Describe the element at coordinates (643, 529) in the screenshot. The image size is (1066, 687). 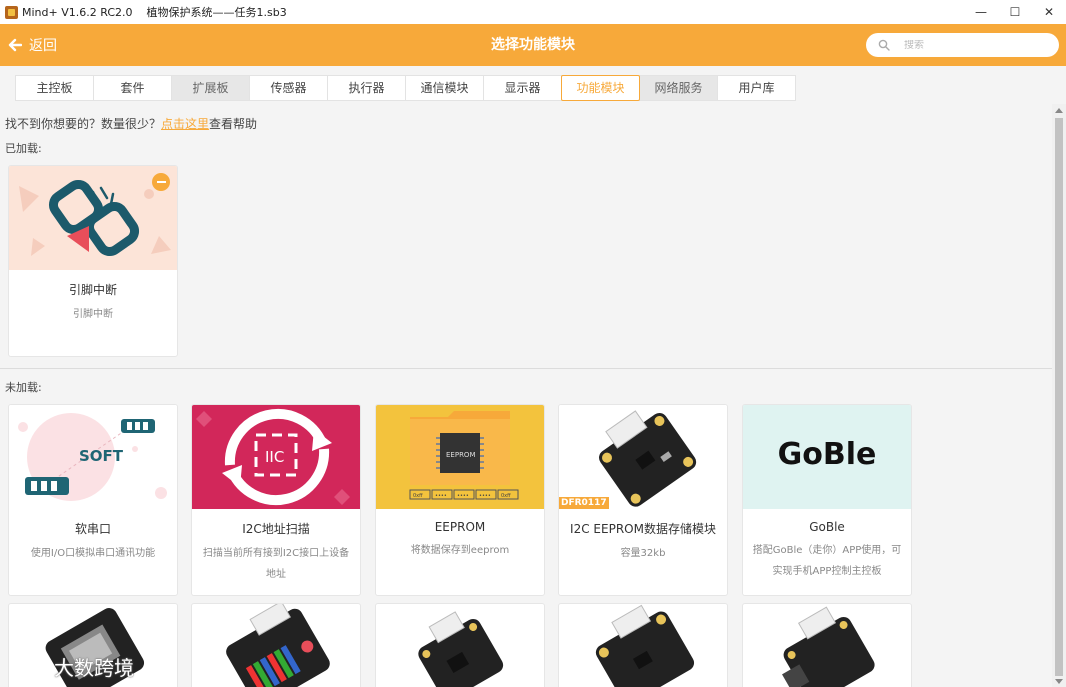
I see `module-name: I2C EEPROM数据存储模块` at that location.